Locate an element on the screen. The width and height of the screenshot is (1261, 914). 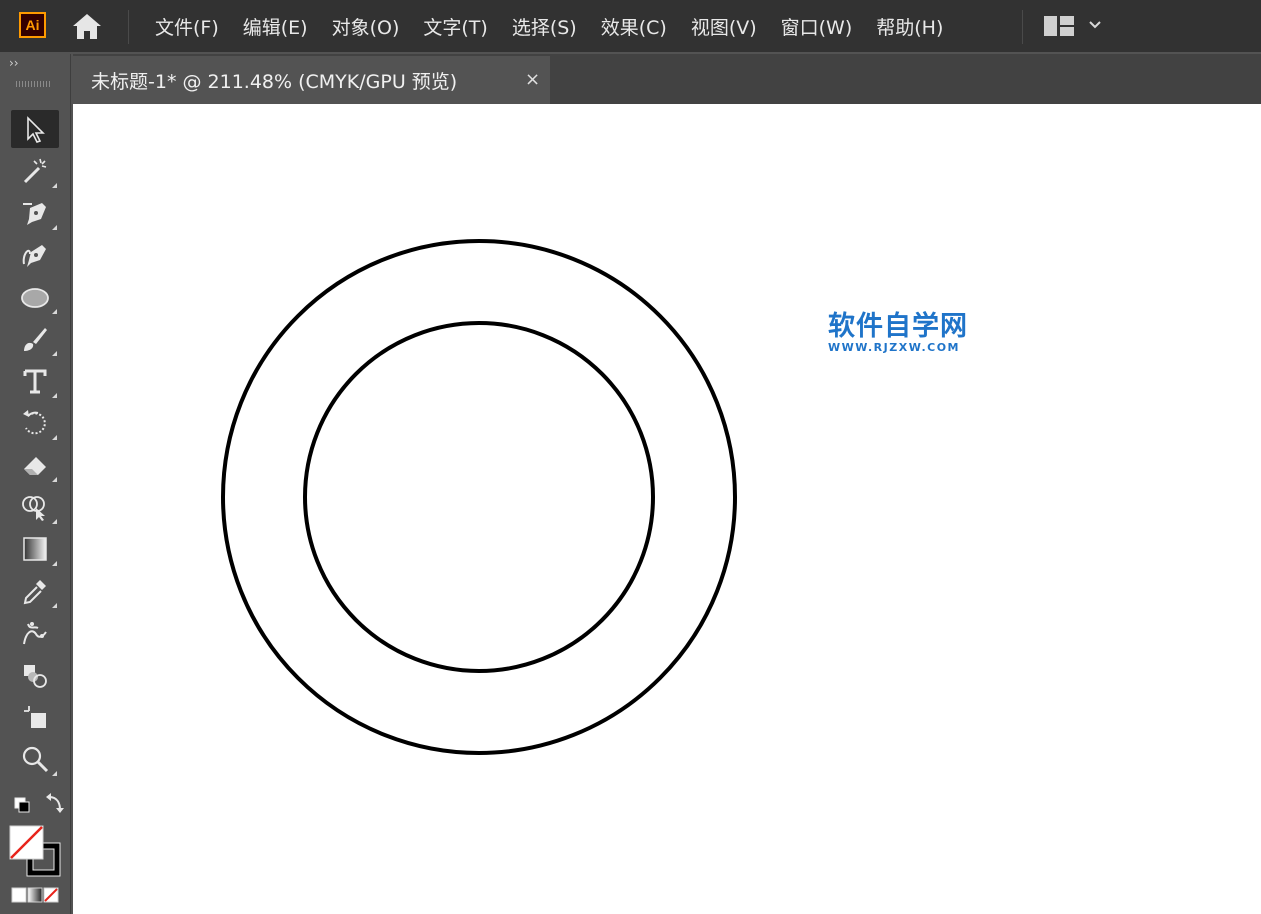
paintbrush-tool is located at coordinates (35, 339).